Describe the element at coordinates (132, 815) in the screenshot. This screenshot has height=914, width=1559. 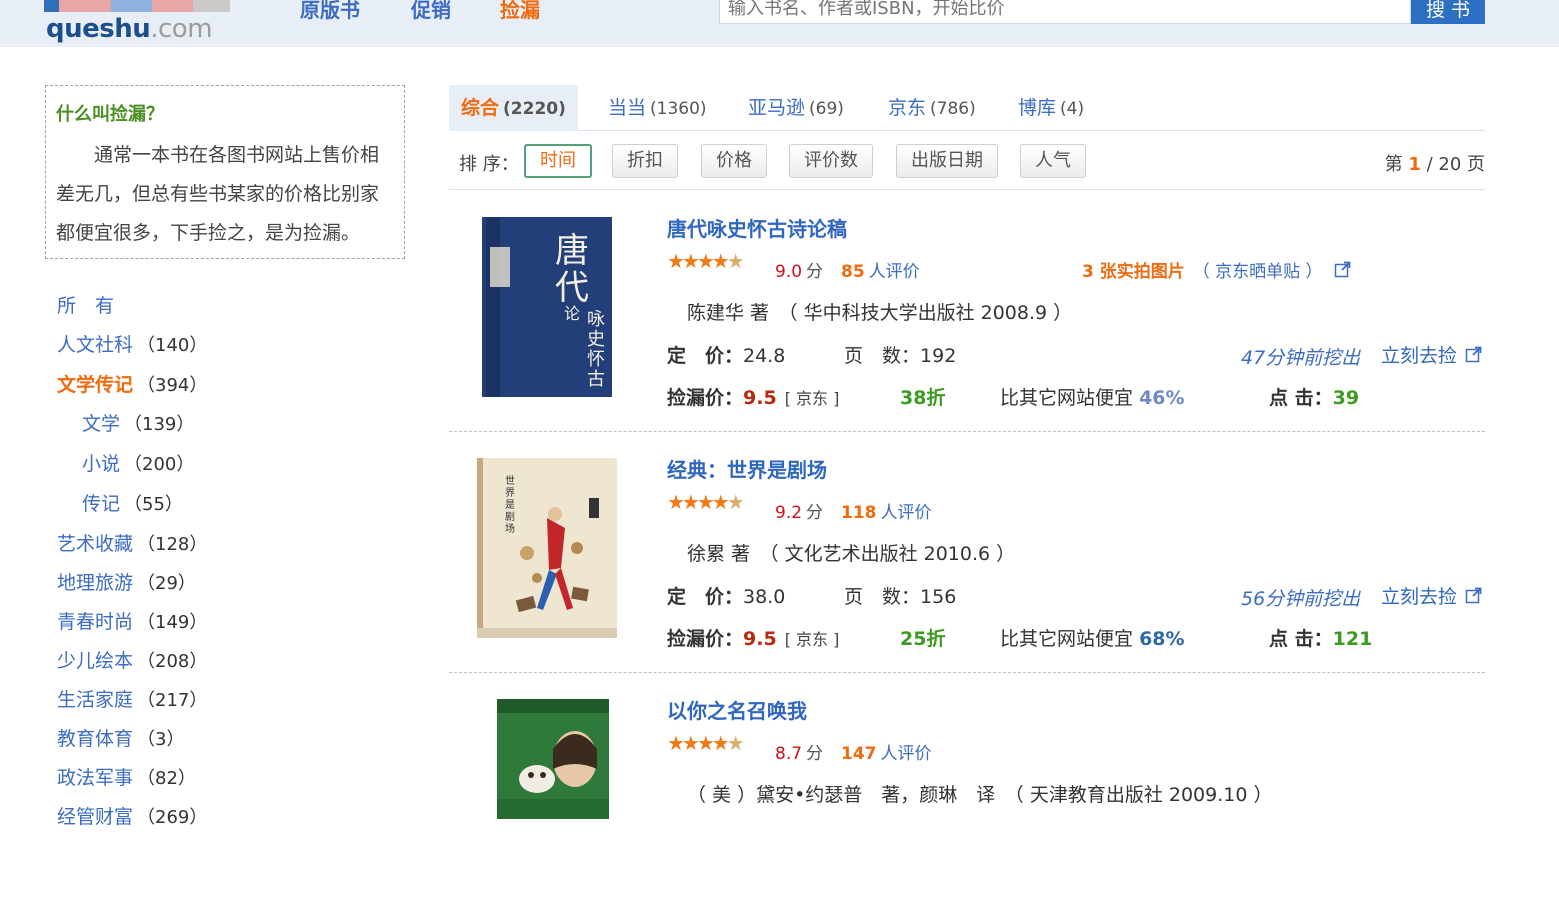
I see `category-business-finance: 经管财富 （269）` at that location.